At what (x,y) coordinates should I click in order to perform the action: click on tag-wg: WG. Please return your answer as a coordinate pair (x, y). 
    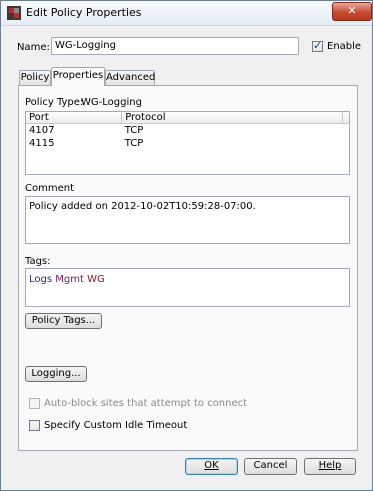
    Looking at the image, I should click on (96, 279).